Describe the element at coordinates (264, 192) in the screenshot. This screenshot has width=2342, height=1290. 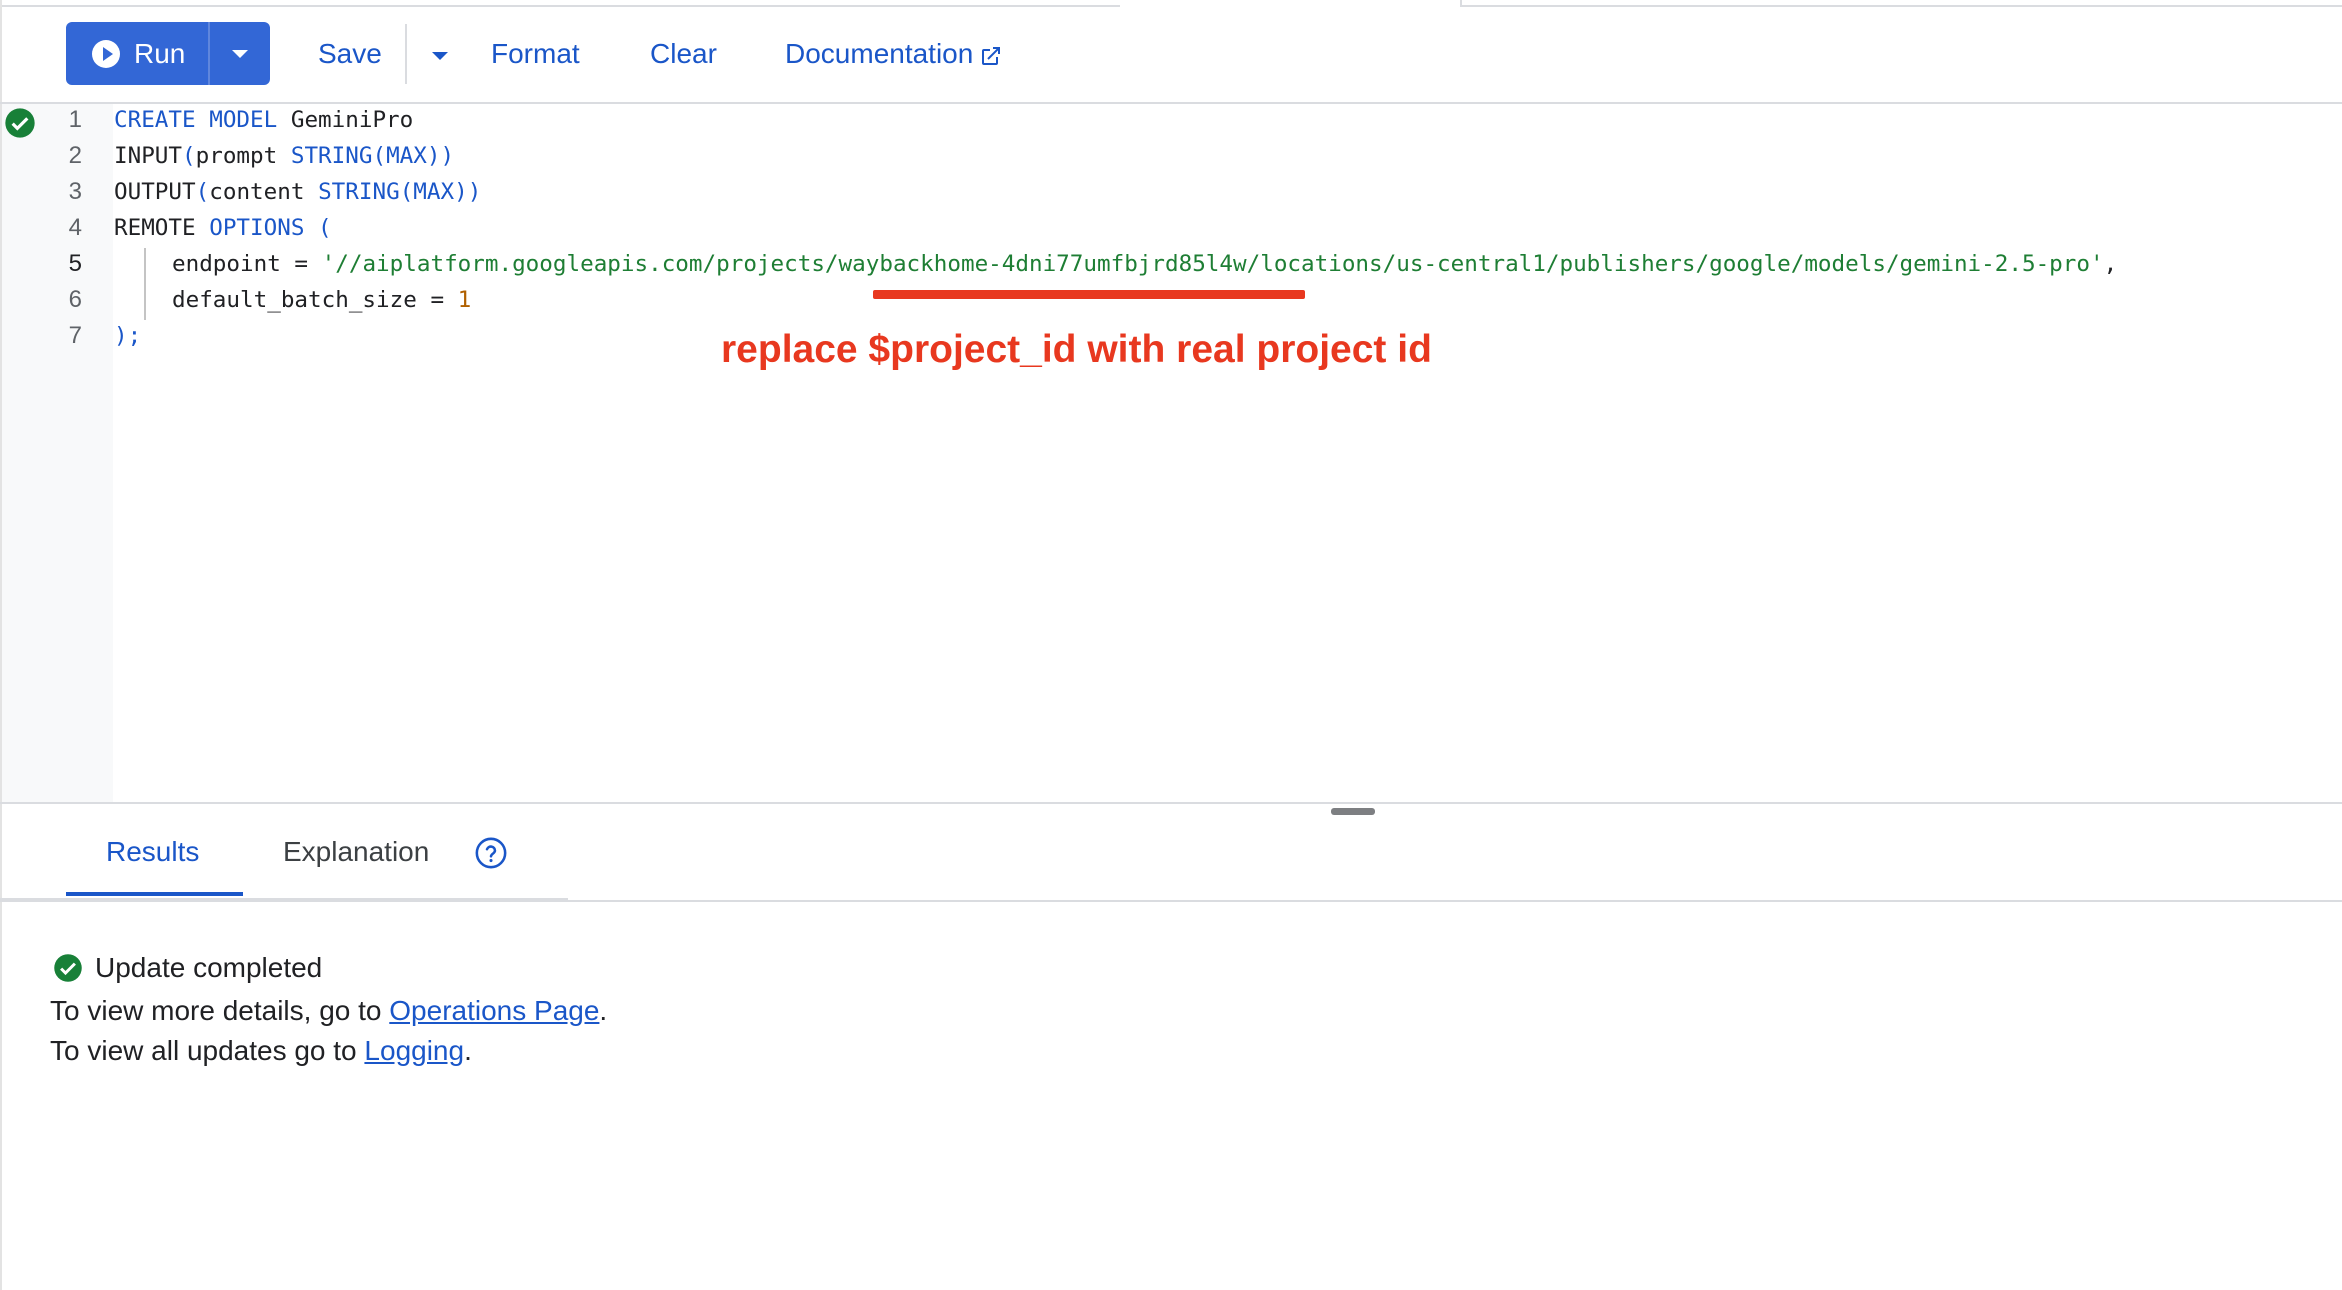
I see `code-text: content` at that location.